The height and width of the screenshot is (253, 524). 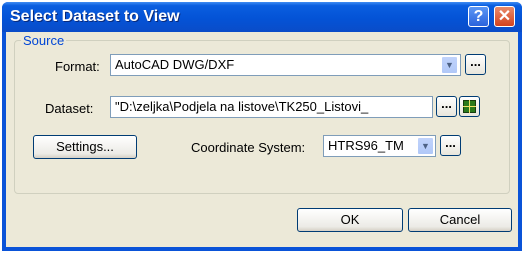 I want to click on grid-icon, so click(x=469, y=106).